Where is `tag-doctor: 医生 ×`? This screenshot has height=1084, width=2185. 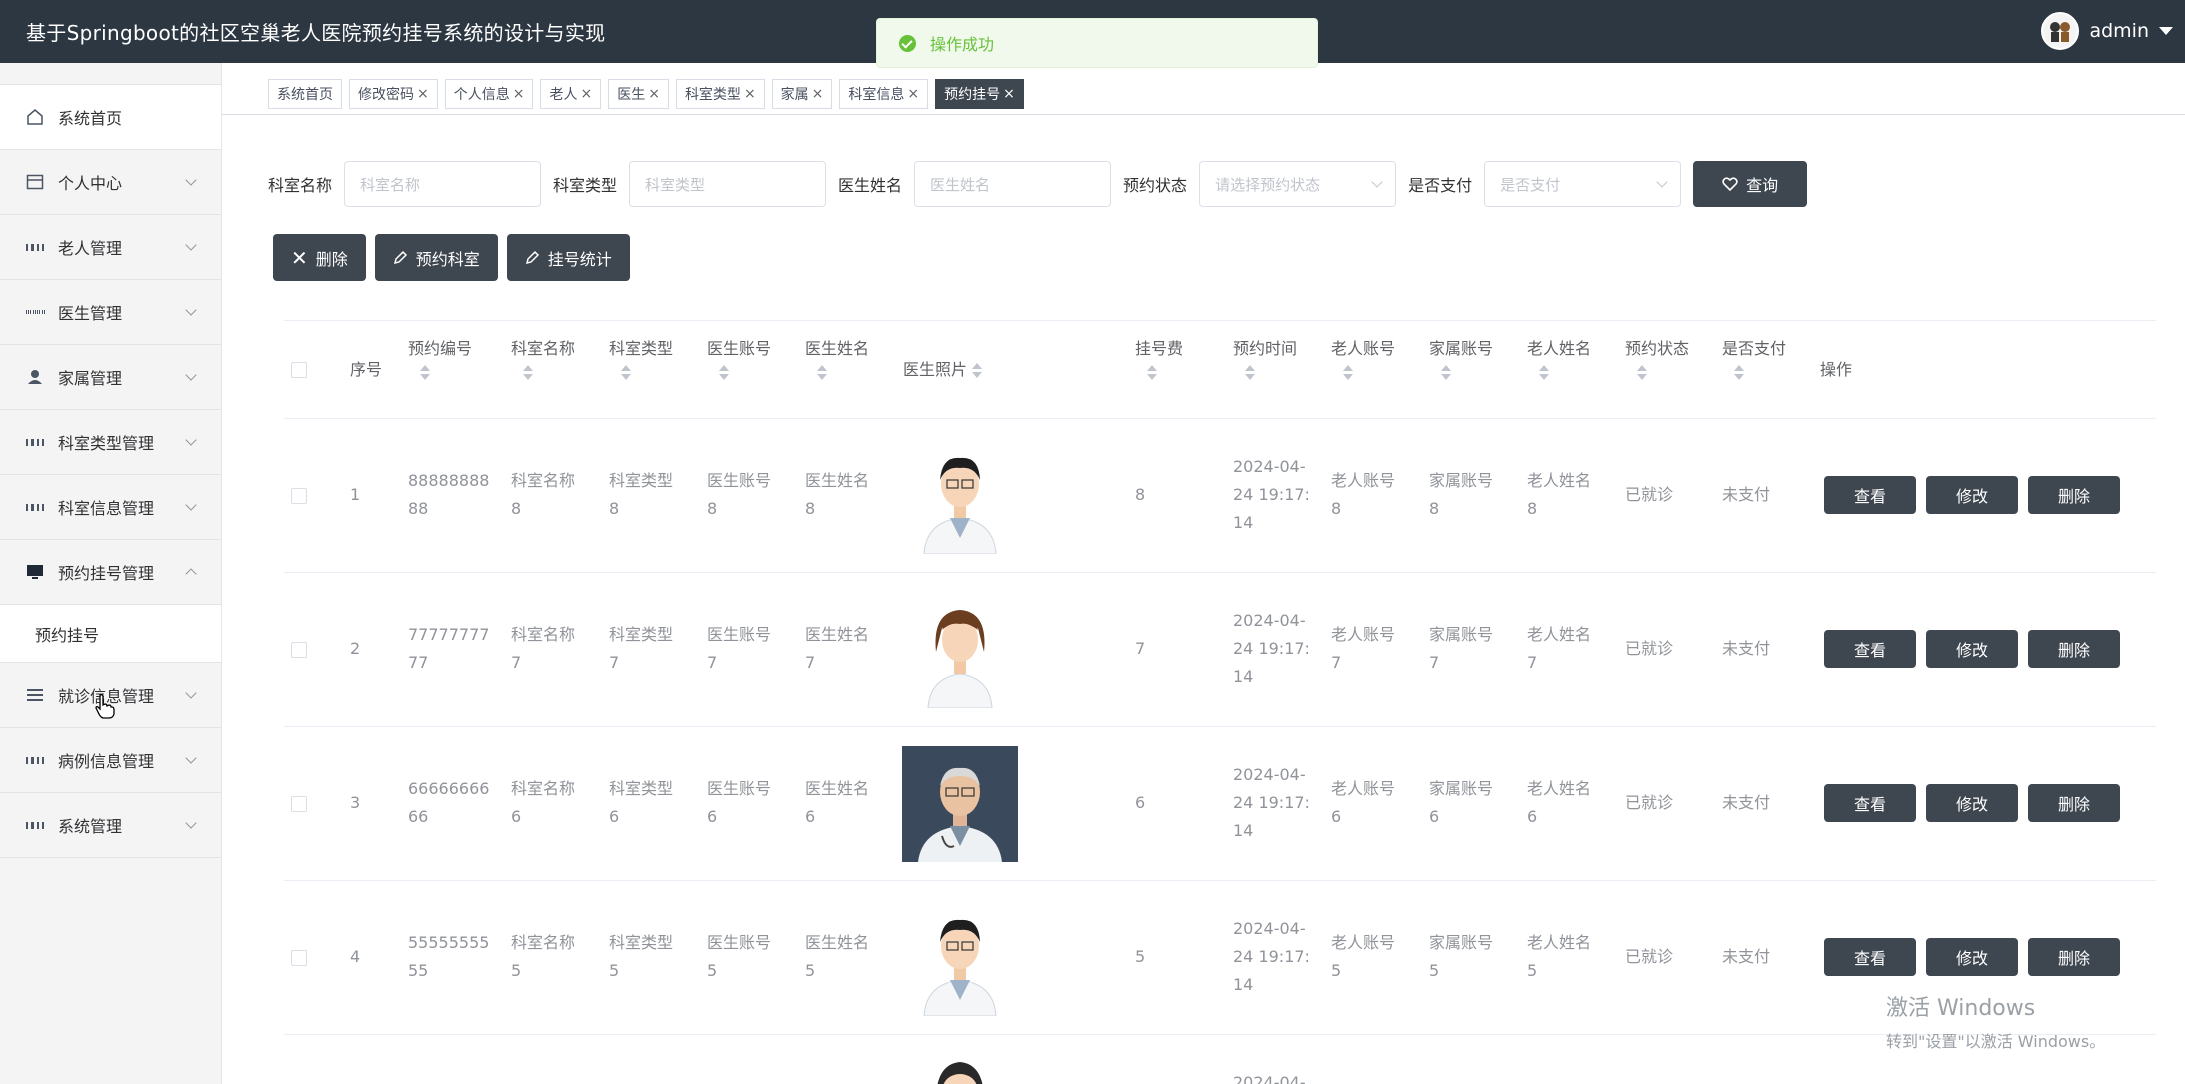
tag-doctor: 医生 × is located at coordinates (638, 94).